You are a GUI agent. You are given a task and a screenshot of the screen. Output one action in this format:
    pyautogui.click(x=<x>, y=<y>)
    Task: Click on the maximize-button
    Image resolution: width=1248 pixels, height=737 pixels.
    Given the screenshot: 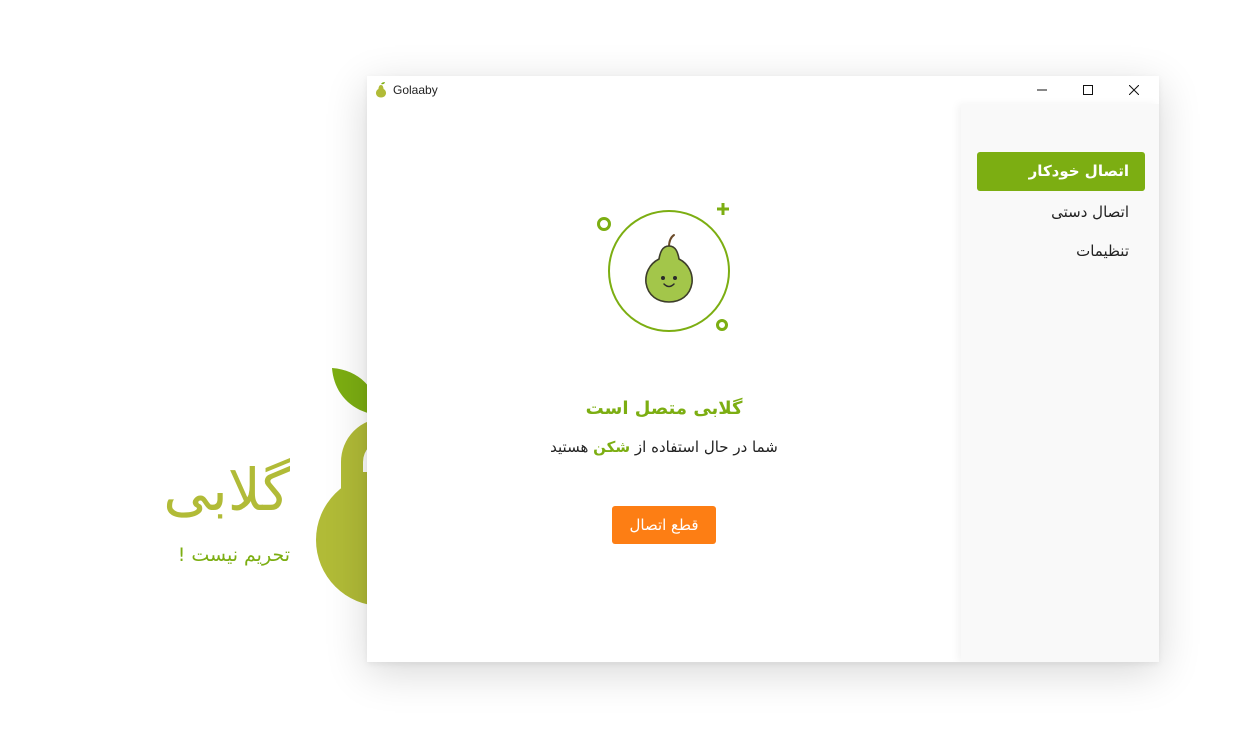 What is the action you would take?
    pyautogui.click(x=1088, y=90)
    